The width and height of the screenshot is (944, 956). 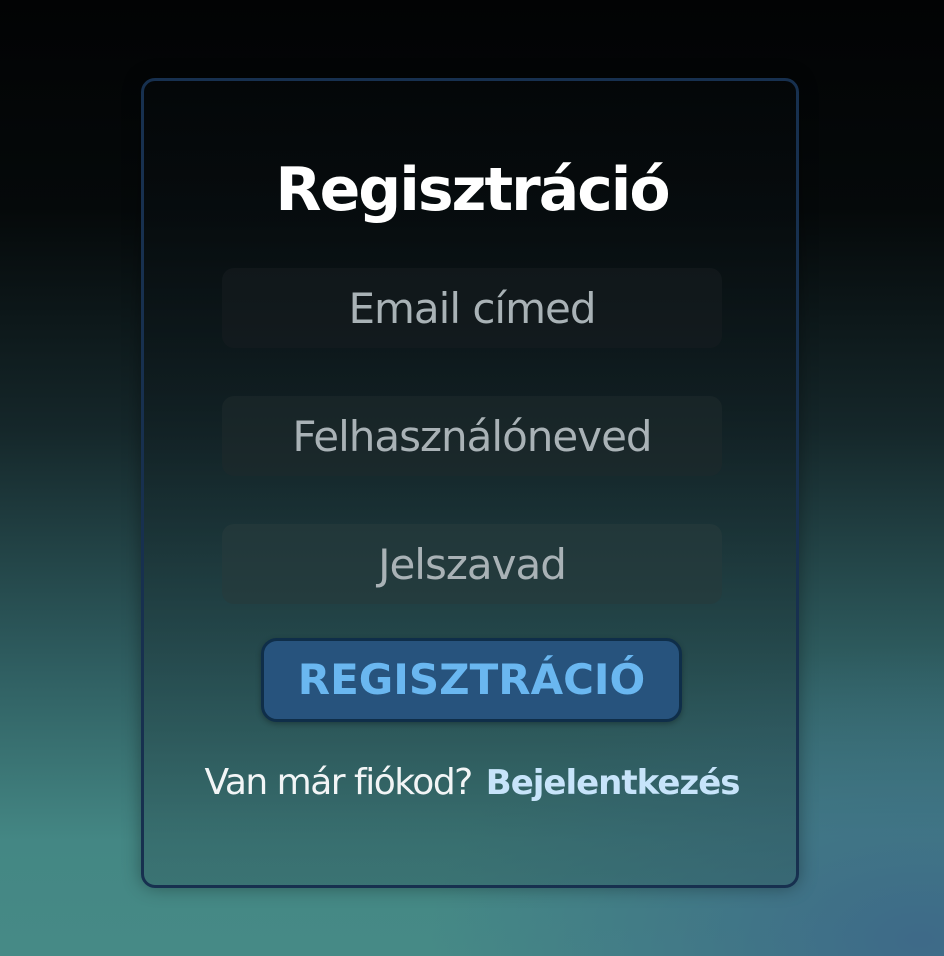 I want to click on register-button: REGISZTRÁCIÓ, so click(x=471, y=680).